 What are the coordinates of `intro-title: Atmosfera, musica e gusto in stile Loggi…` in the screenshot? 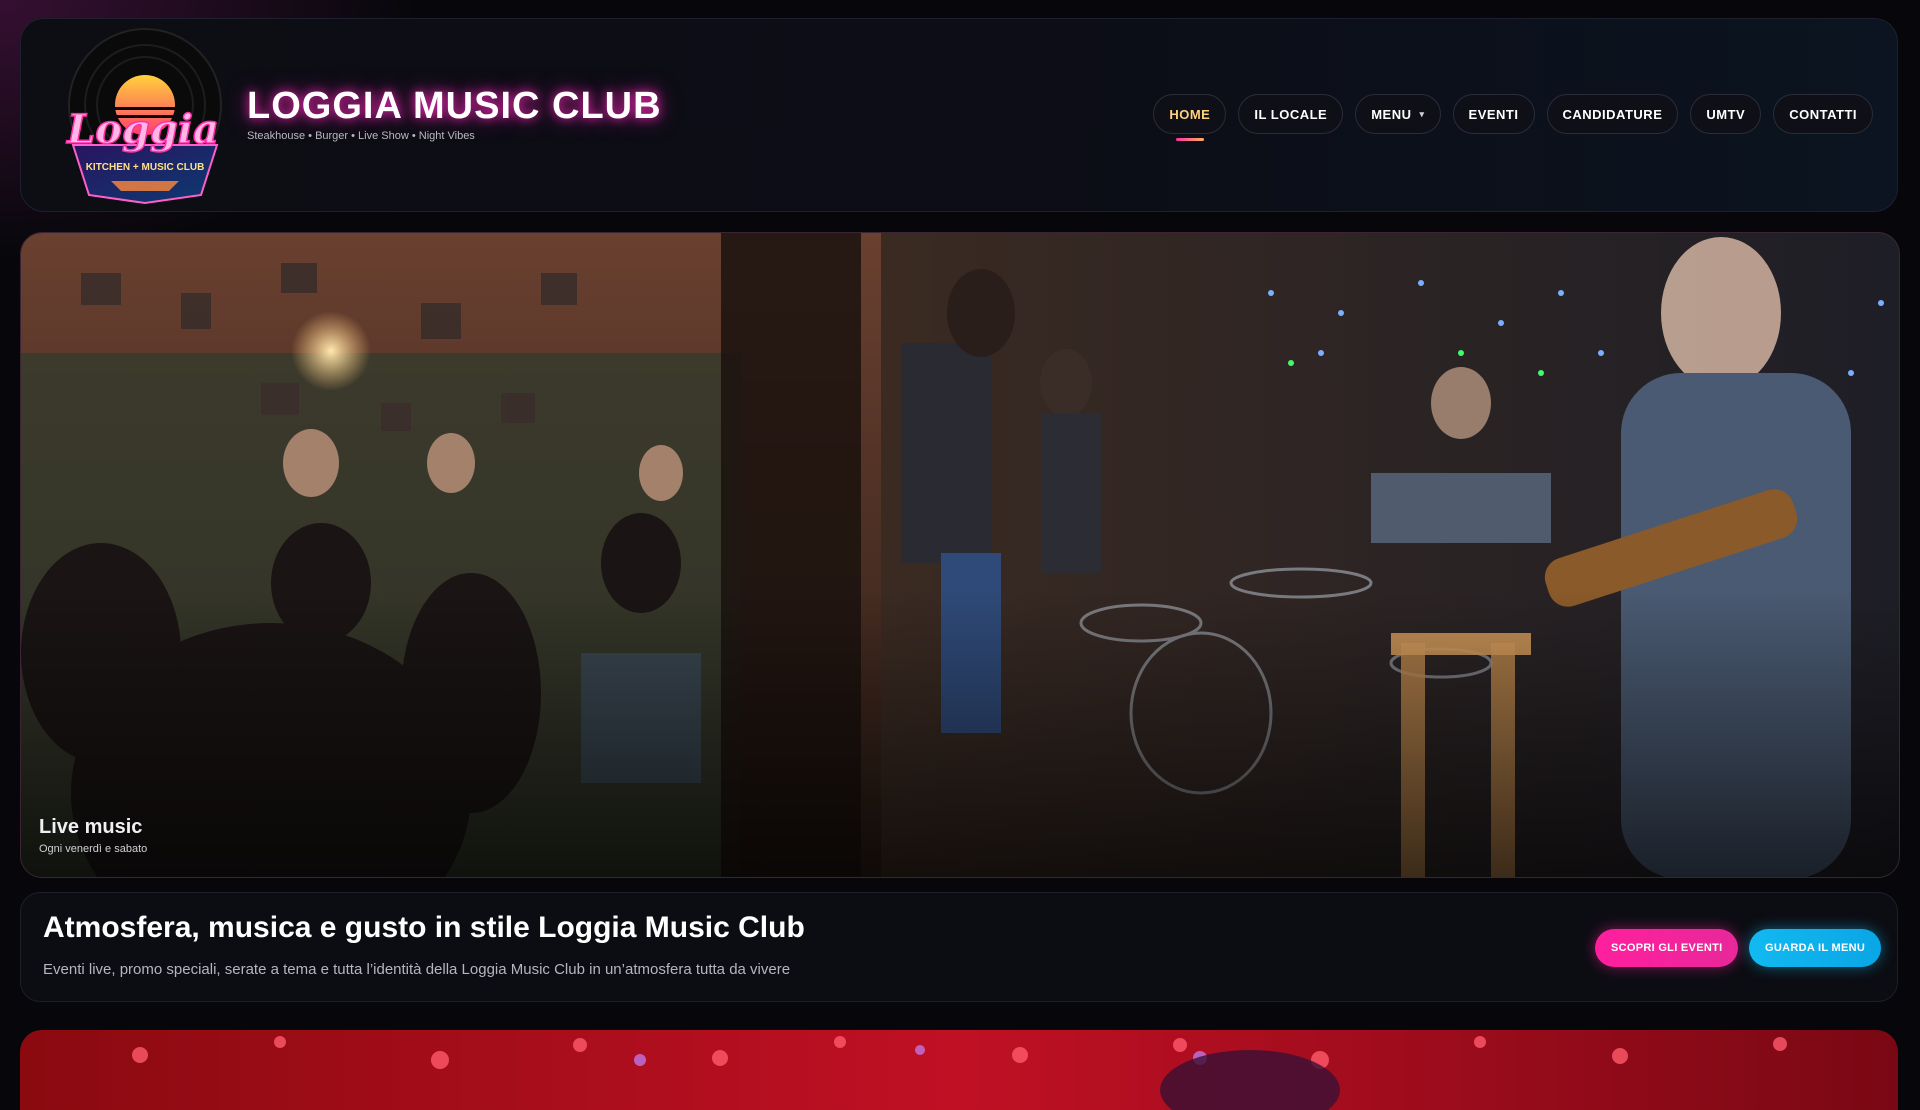 It's located at (424, 927).